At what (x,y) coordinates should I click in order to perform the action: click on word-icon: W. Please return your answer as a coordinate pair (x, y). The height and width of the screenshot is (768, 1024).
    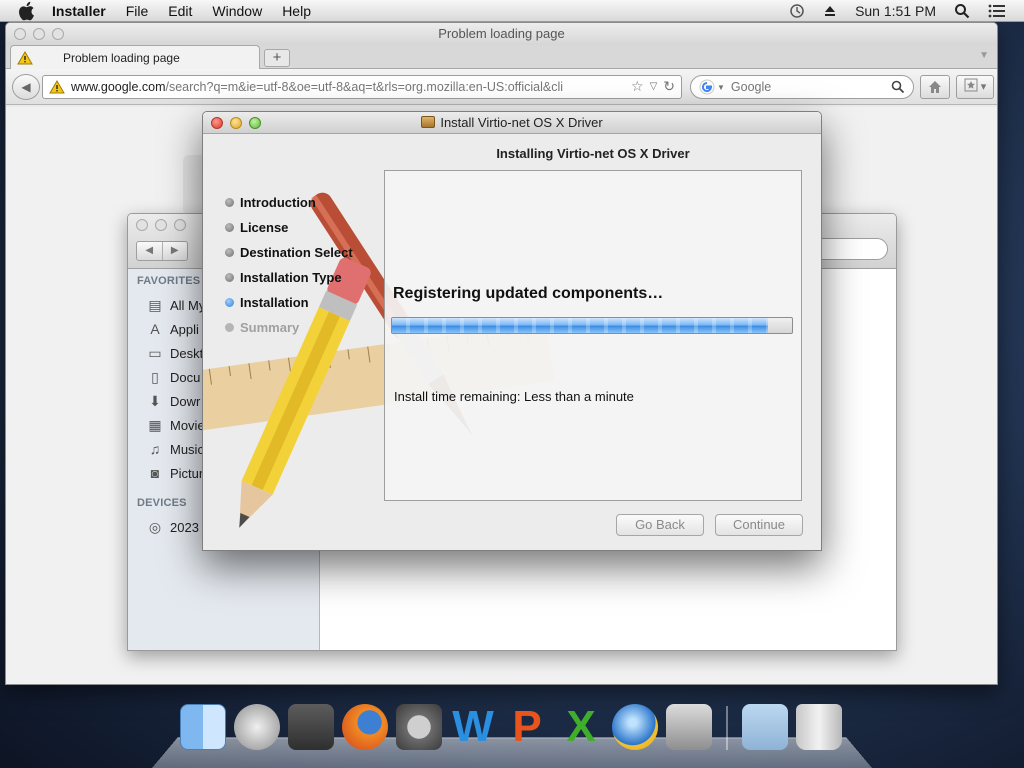
    Looking at the image, I should click on (473, 727).